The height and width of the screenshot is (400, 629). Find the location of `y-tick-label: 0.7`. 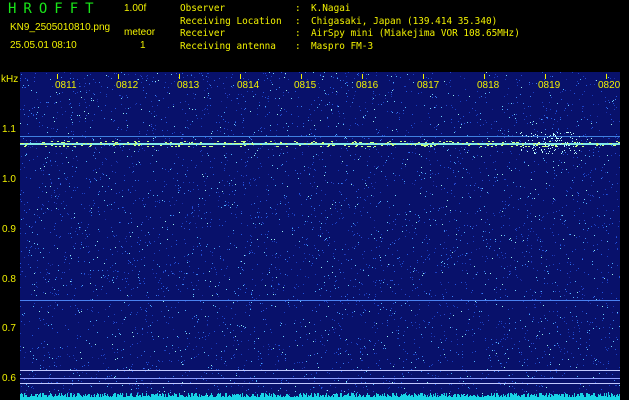

y-tick-label: 0.7 is located at coordinates (9, 328).